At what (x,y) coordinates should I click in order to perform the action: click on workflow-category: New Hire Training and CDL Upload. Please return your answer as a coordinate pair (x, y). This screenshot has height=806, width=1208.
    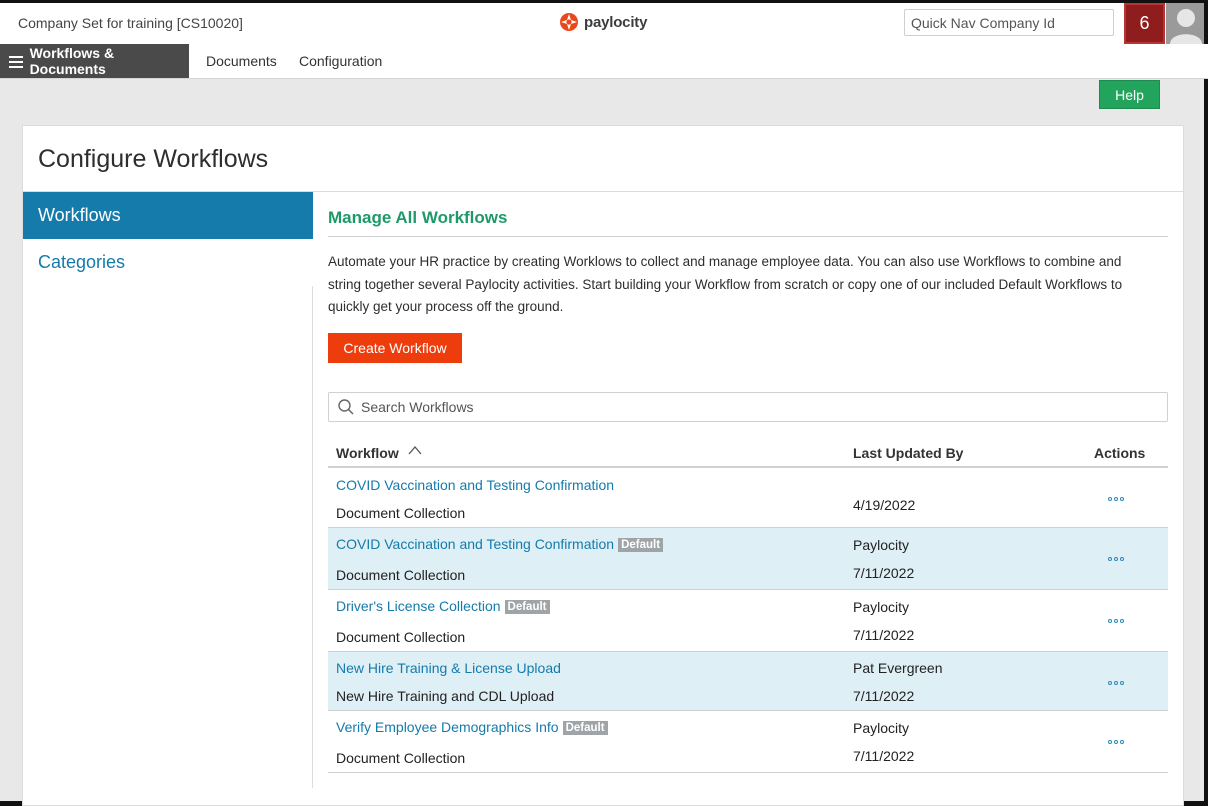
    Looking at the image, I should click on (445, 696).